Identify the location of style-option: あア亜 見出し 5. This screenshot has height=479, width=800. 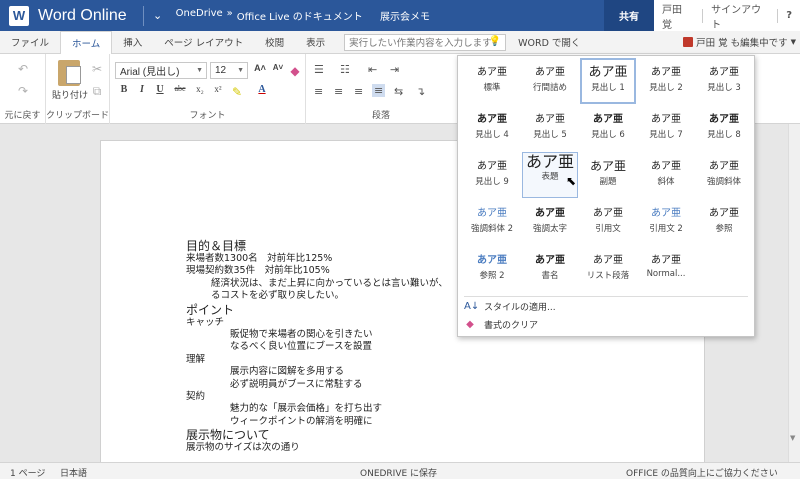
(550, 128).